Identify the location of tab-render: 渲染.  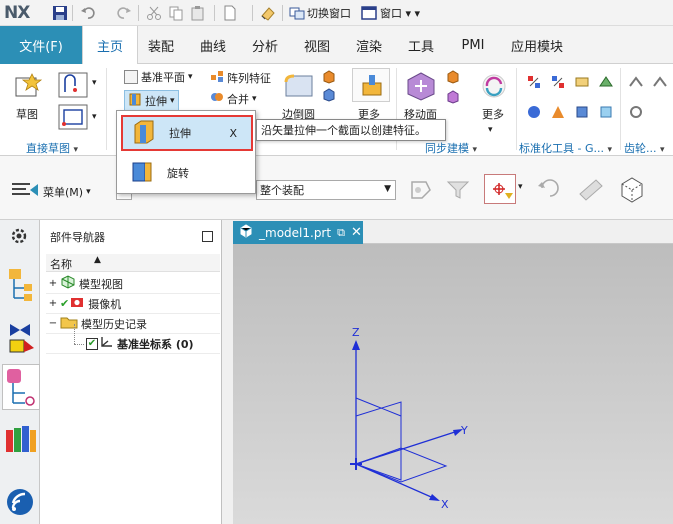
(369, 45).